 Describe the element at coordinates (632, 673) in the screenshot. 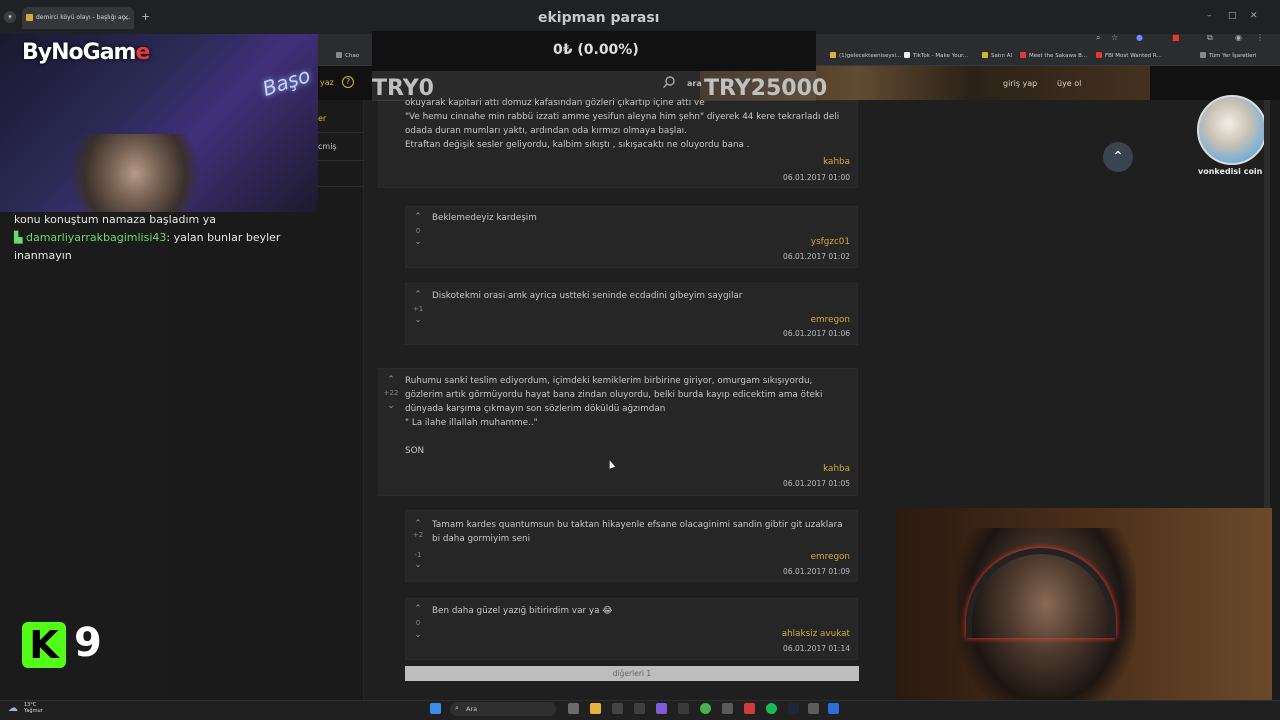

I see `show-more-button: diğerleri 1` at that location.